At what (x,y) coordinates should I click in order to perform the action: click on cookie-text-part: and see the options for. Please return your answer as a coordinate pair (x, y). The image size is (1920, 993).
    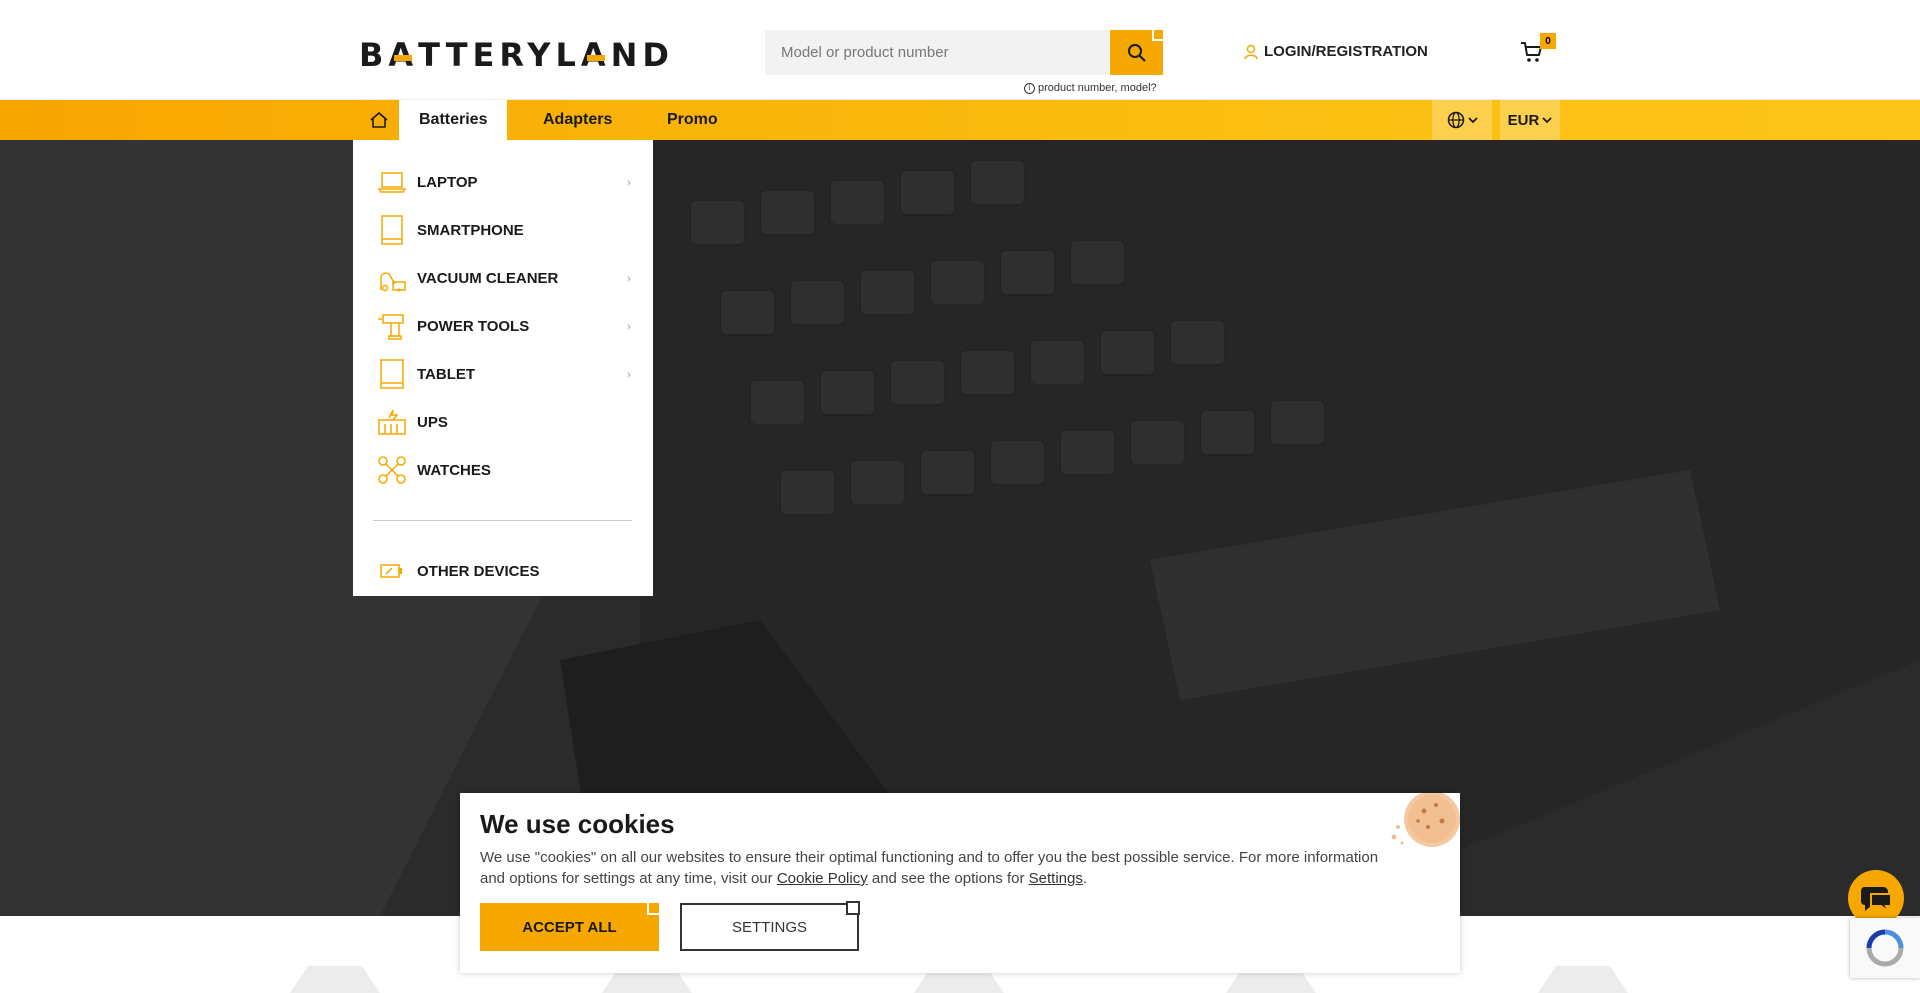
    Looking at the image, I should click on (948, 878).